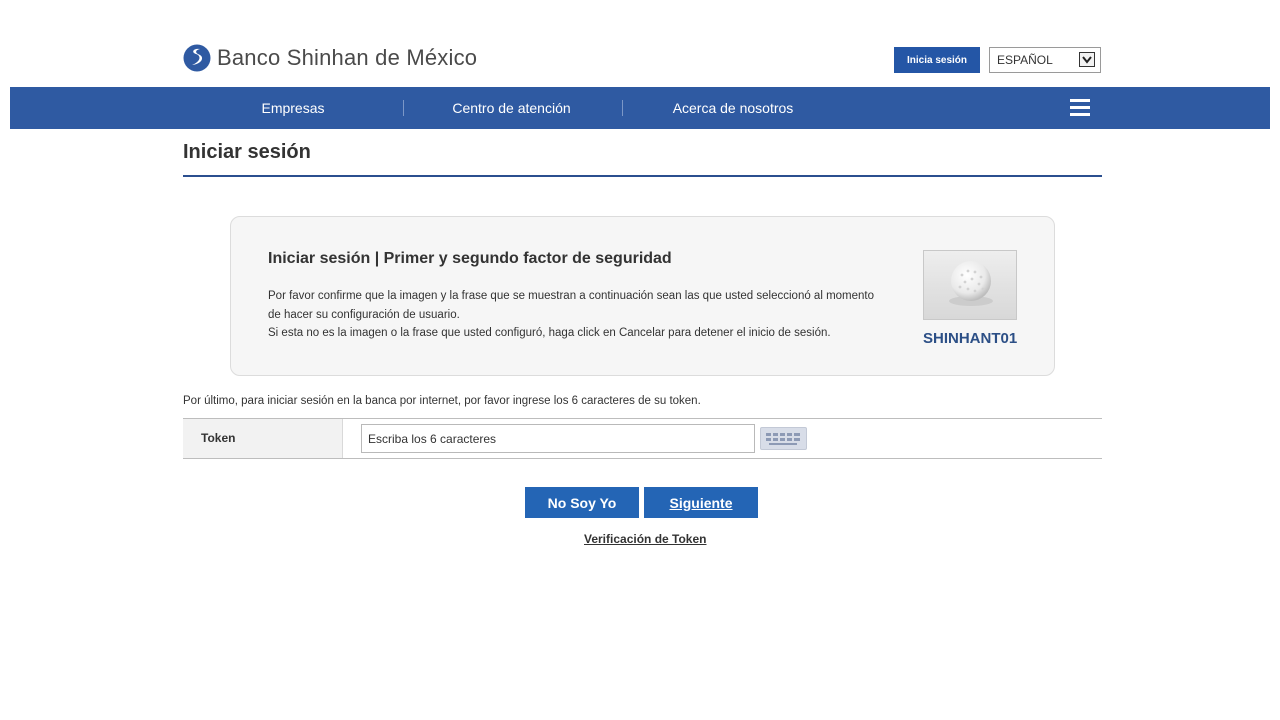  What do you see at coordinates (263, 438) in the screenshot?
I see `token-label-cell: Token` at bounding box center [263, 438].